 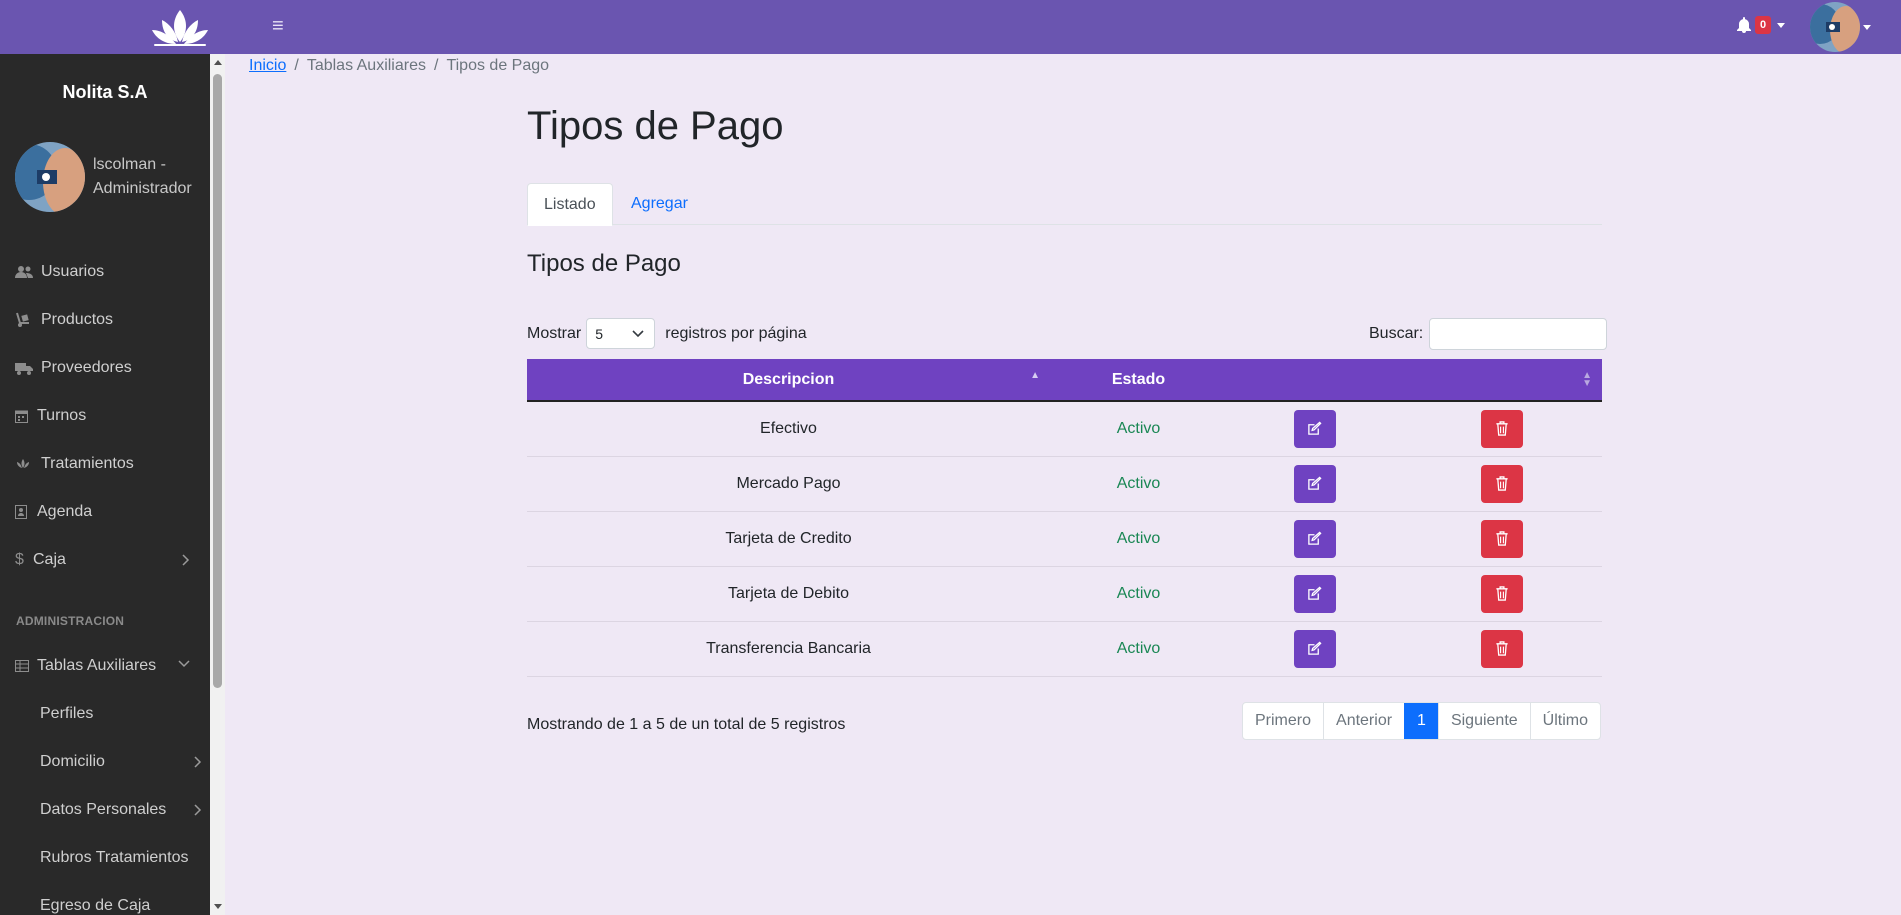 I want to click on sidebar-item-proveedores: Proveedores, so click(x=105, y=368).